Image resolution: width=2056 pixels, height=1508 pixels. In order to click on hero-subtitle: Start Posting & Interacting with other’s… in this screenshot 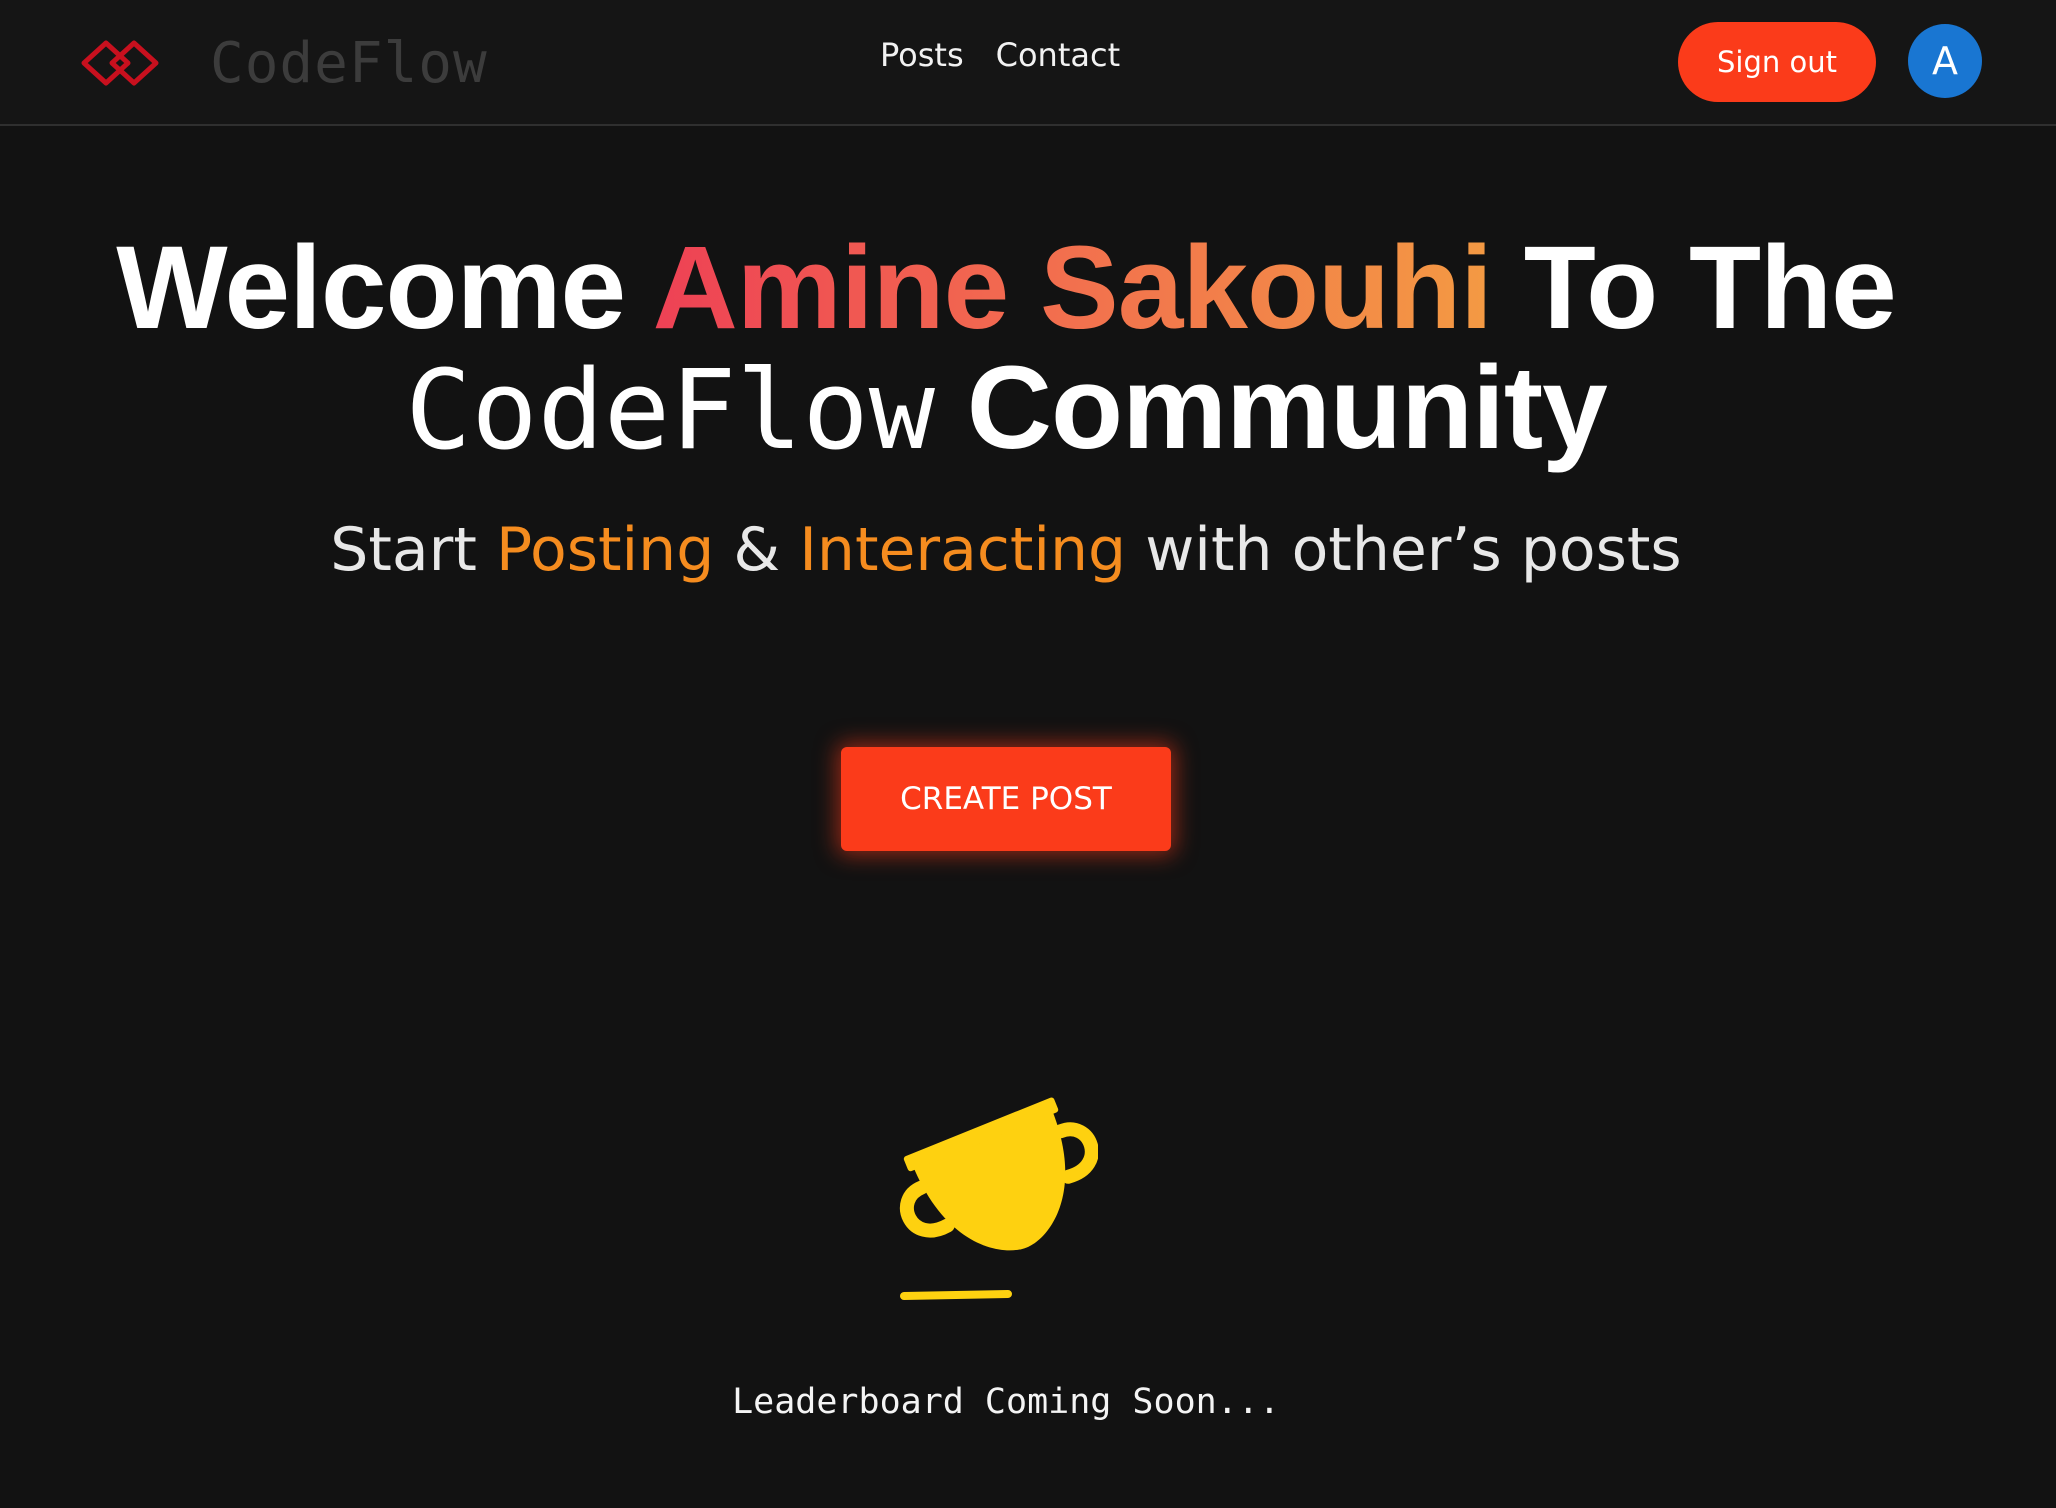, I will do `click(1006, 550)`.